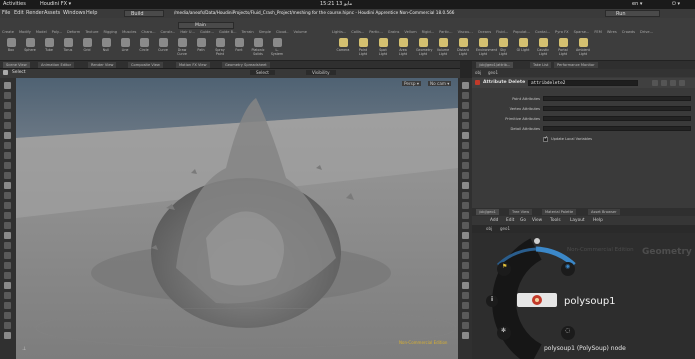 The image size is (695, 359). What do you see at coordinates (35, 13) in the screenshot?
I see `menu-render: Render` at bounding box center [35, 13].